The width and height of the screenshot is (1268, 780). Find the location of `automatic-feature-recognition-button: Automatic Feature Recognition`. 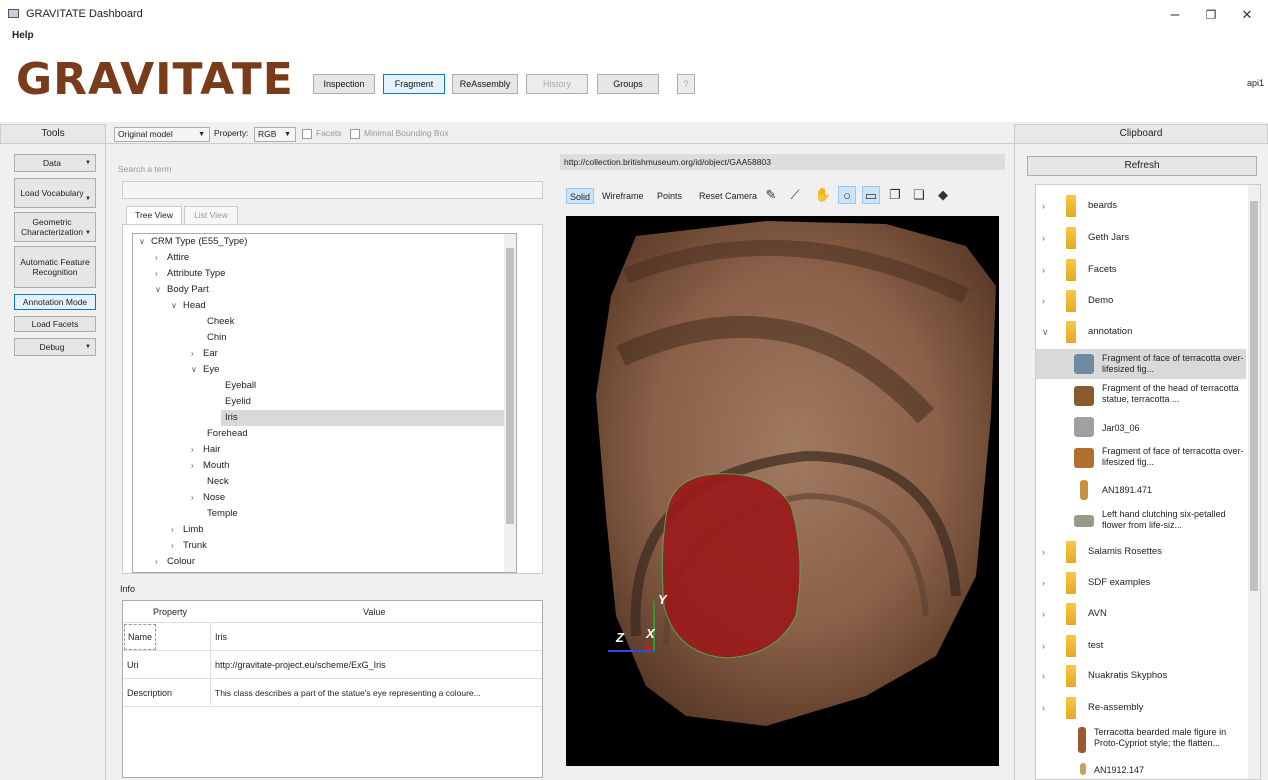

automatic-feature-recognition-button: Automatic Feature Recognition is located at coordinates (55, 267).